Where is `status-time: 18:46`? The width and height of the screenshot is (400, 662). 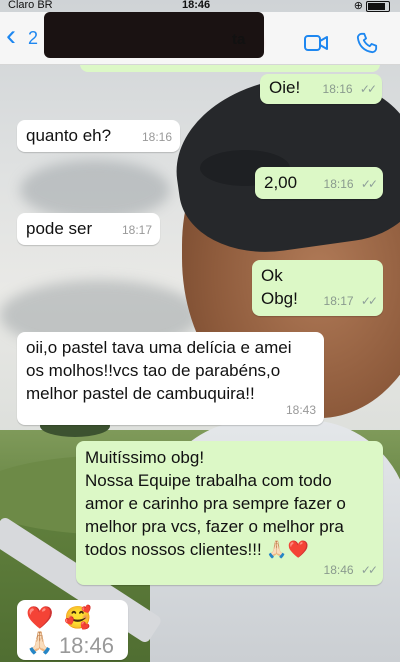
status-time: 18:46 is located at coordinates (196, 5).